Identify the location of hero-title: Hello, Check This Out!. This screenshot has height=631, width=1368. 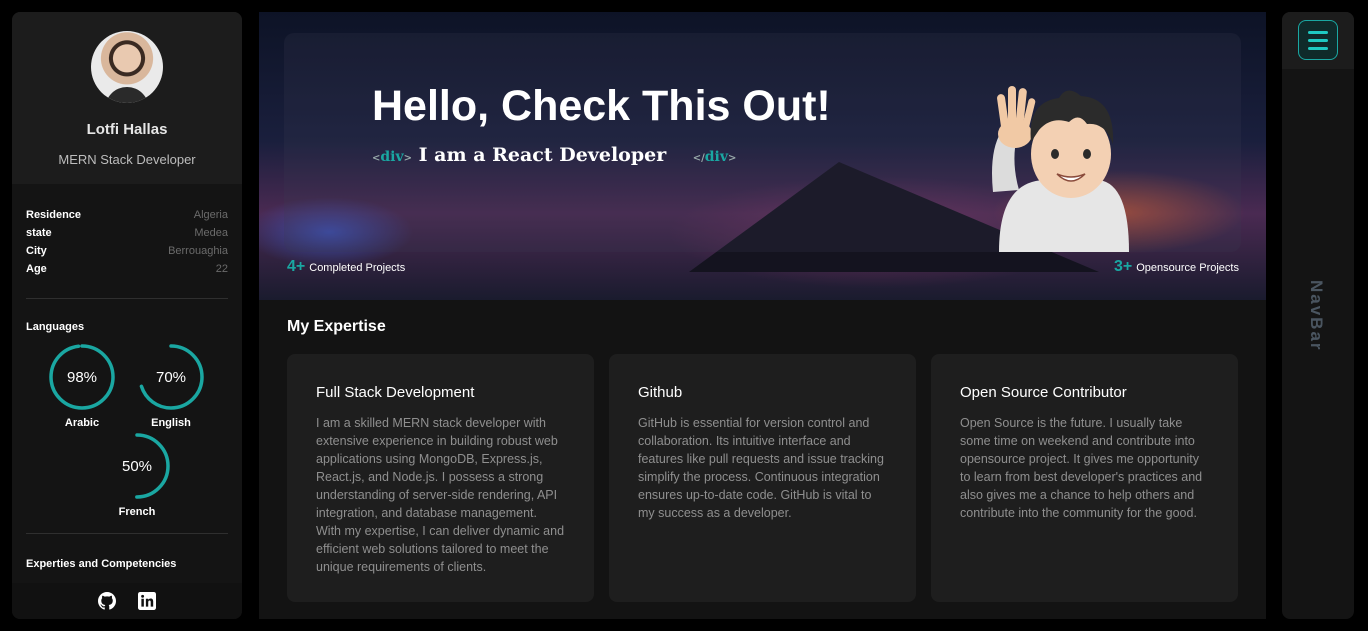
(601, 106).